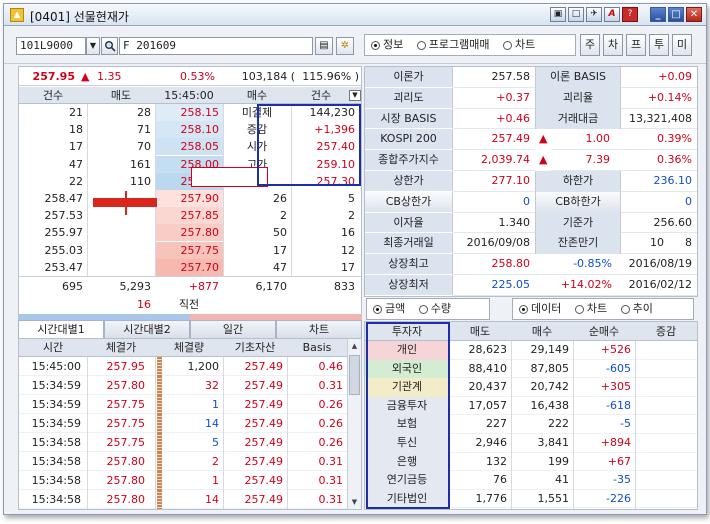 The width and height of the screenshot is (710, 524). Describe the element at coordinates (354, 502) in the screenshot. I see `scroll-down-icon: ▼` at that location.